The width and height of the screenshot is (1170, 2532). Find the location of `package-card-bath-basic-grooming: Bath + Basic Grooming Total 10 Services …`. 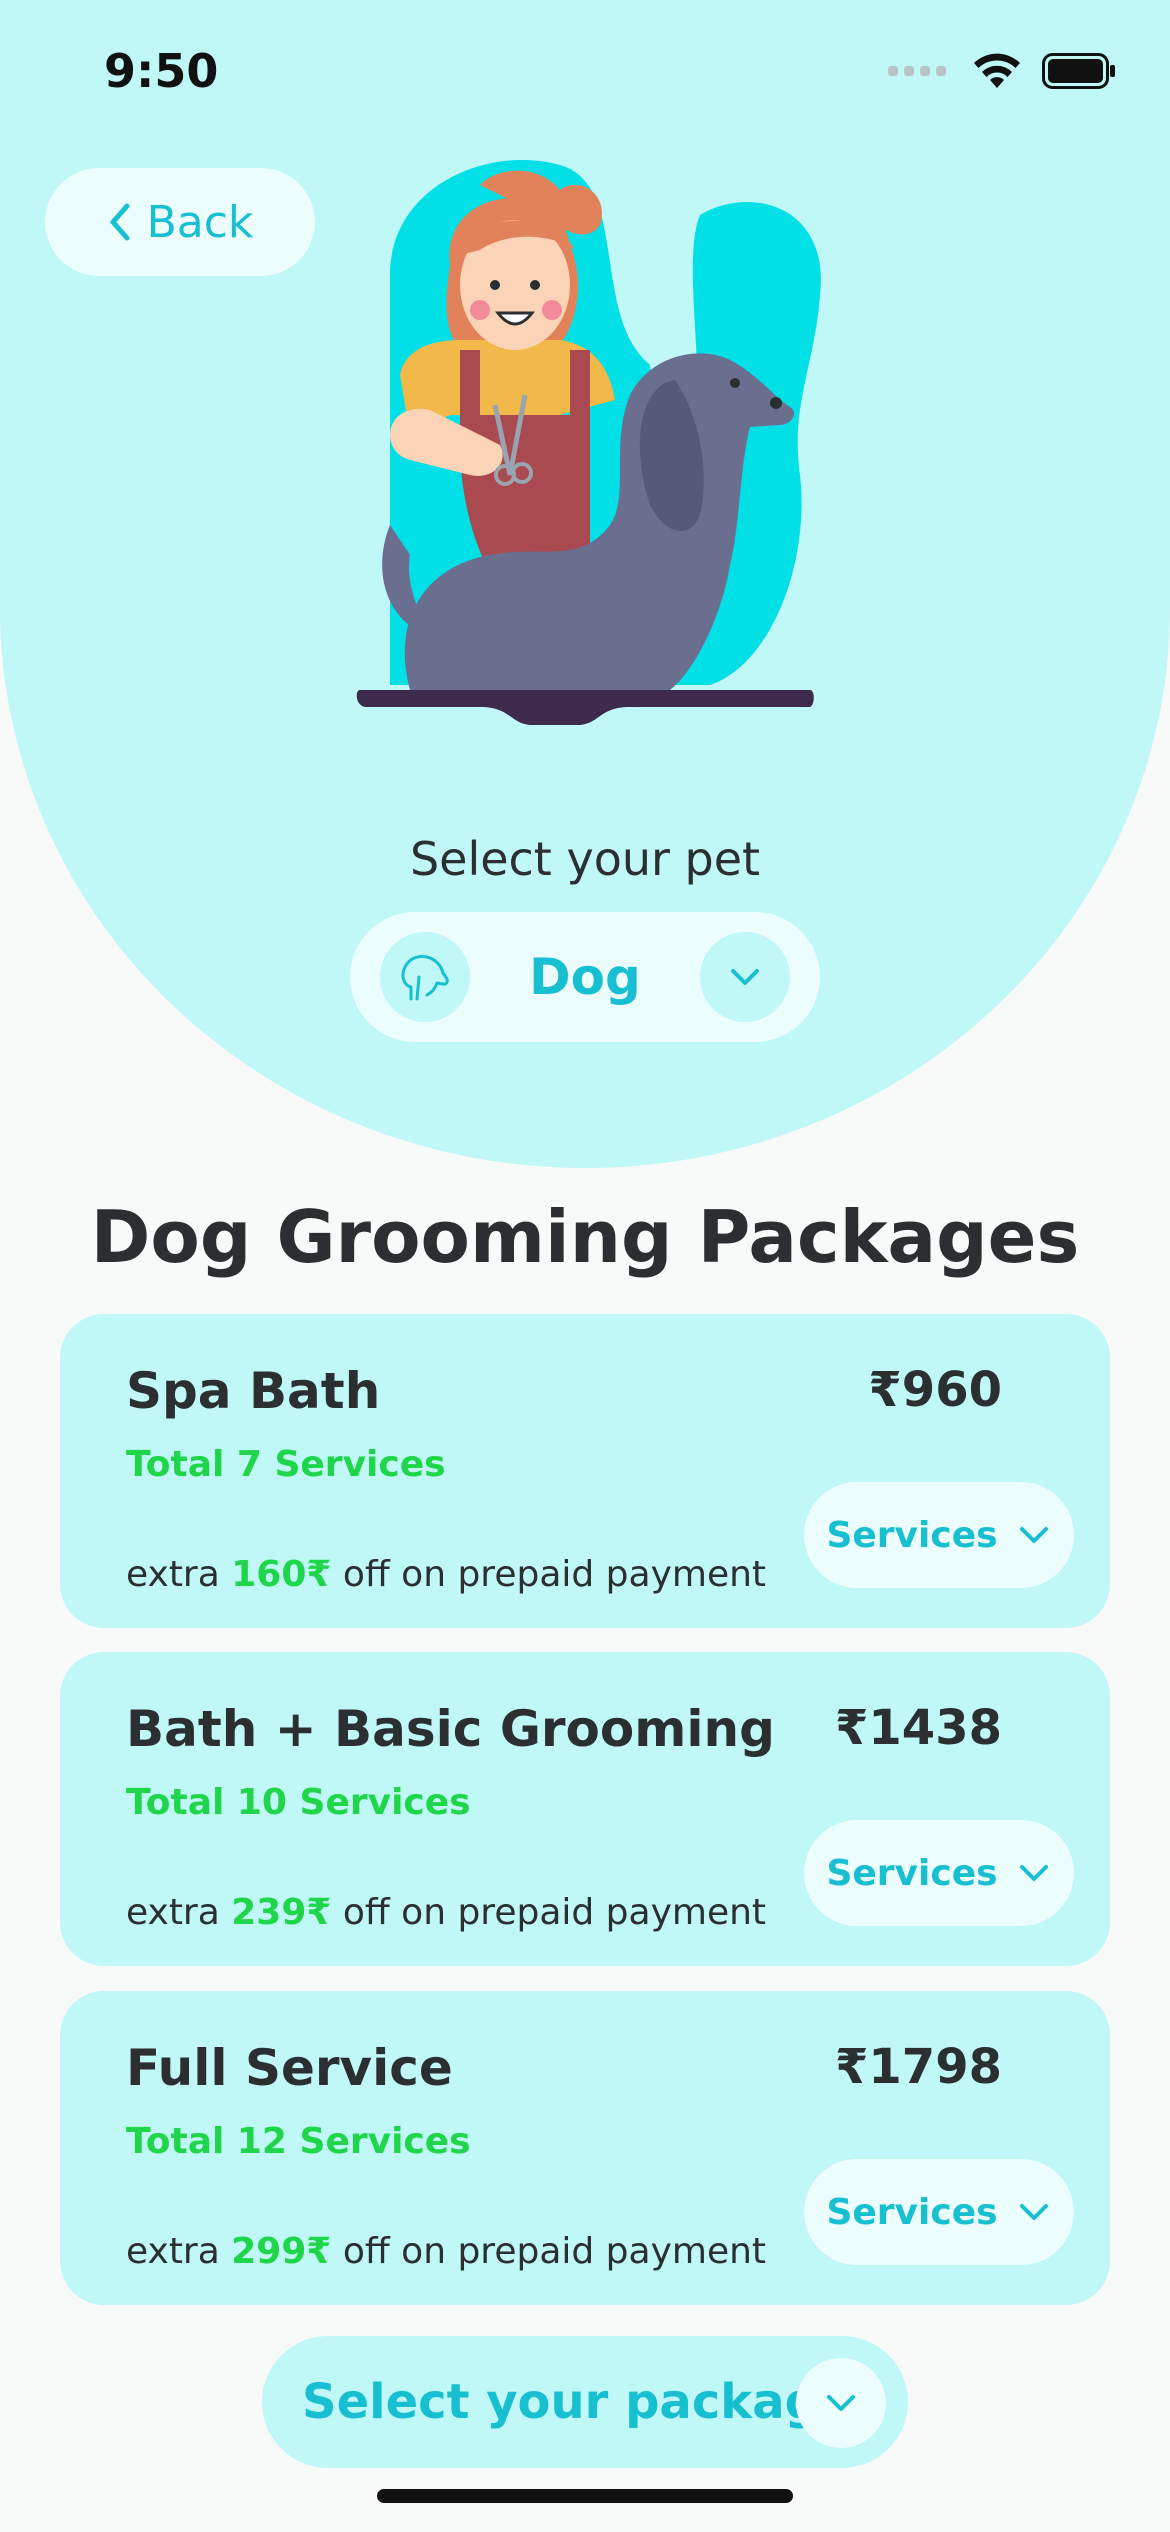

package-card-bath-basic-grooming: Bath + Basic Grooming Total 10 Services … is located at coordinates (585, 1809).